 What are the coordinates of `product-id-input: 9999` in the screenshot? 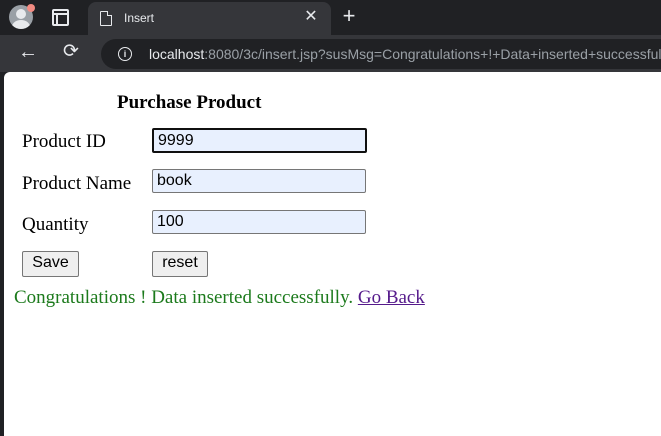 It's located at (259, 140).